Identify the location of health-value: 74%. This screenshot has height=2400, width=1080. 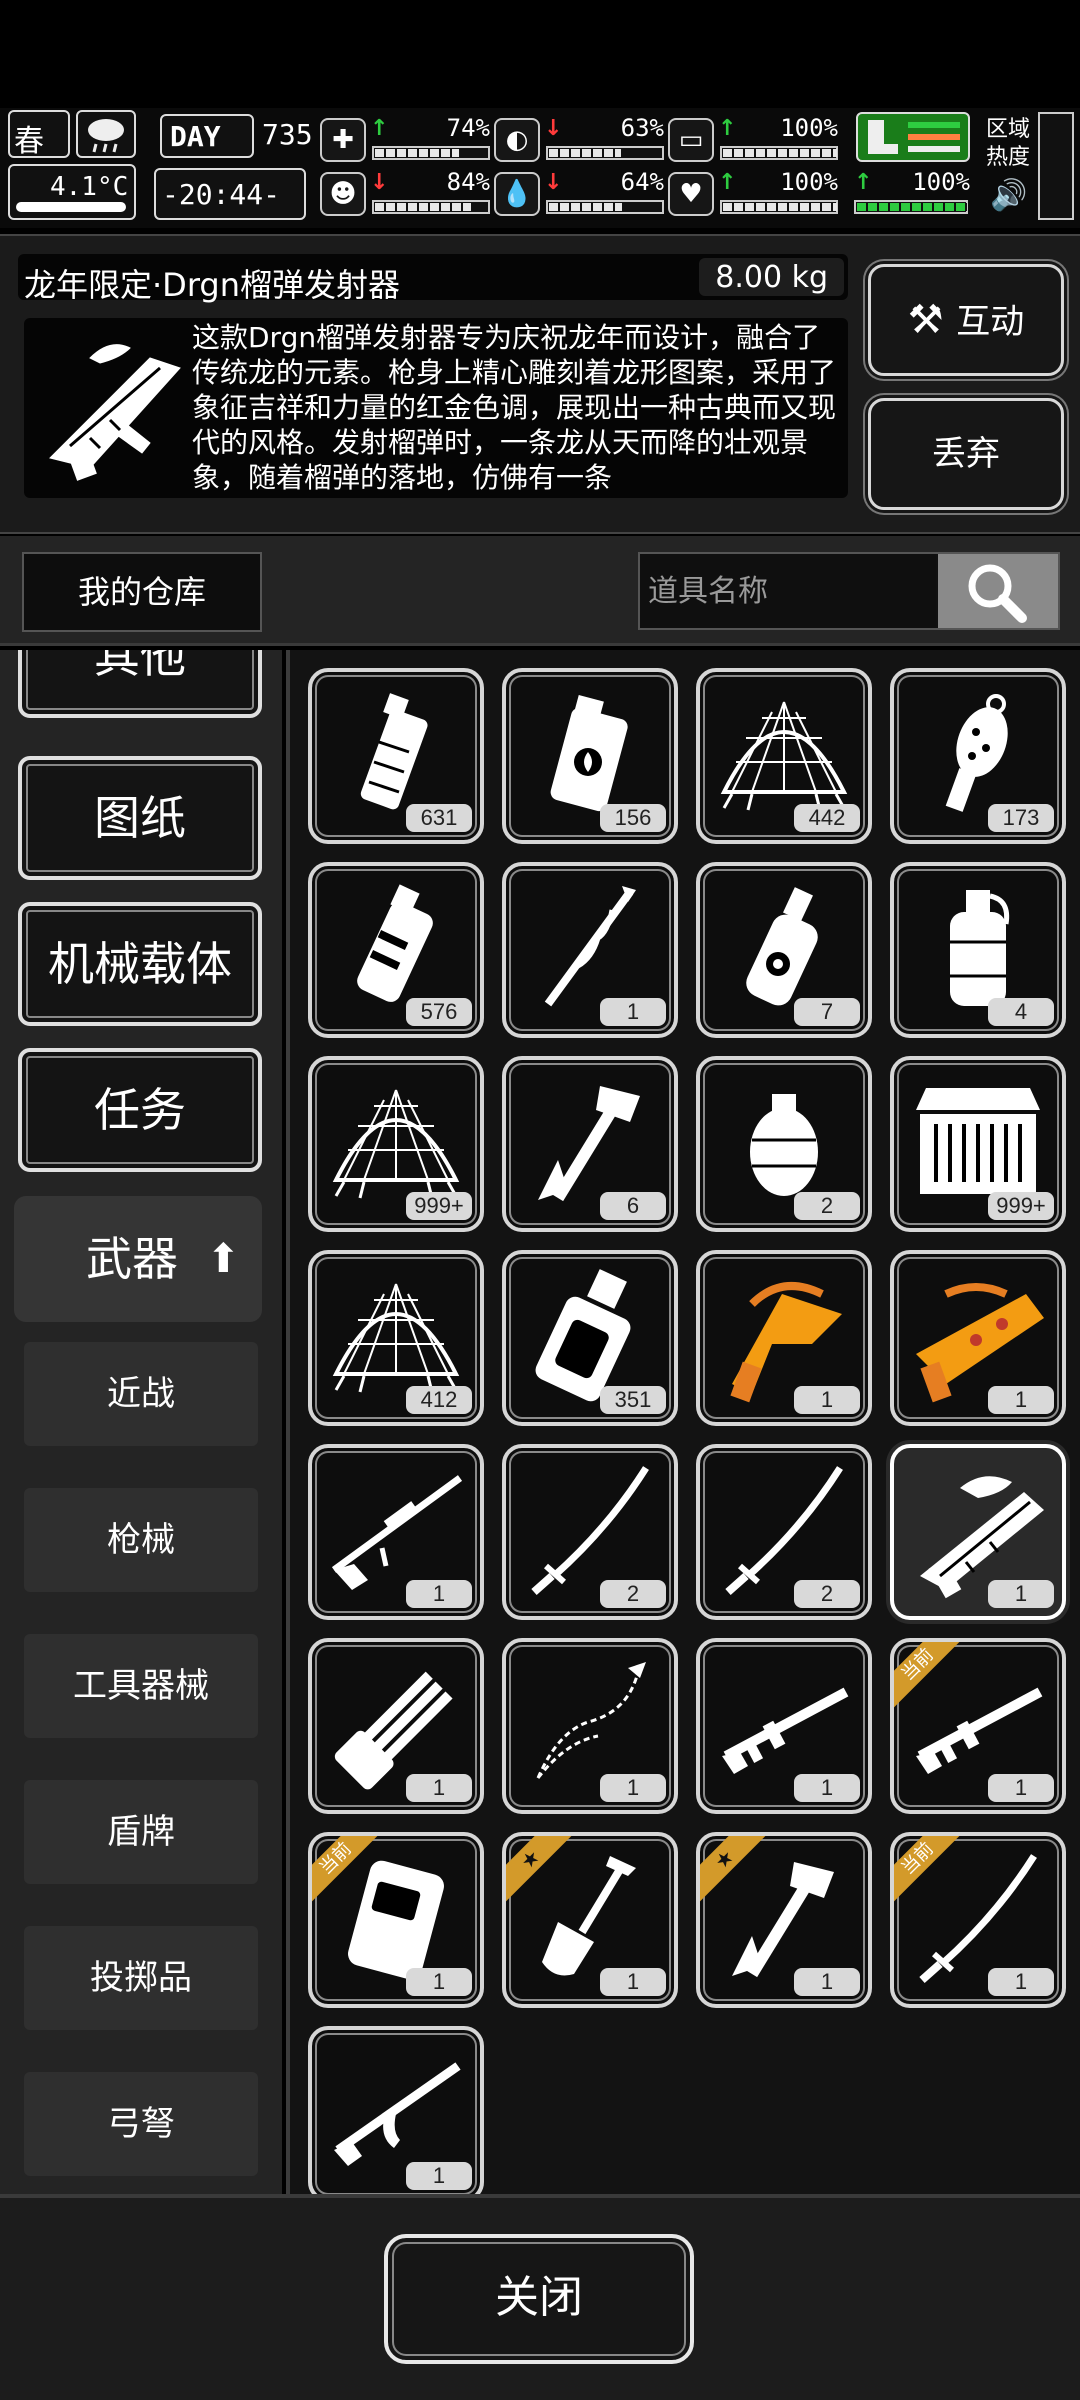
(468, 128).